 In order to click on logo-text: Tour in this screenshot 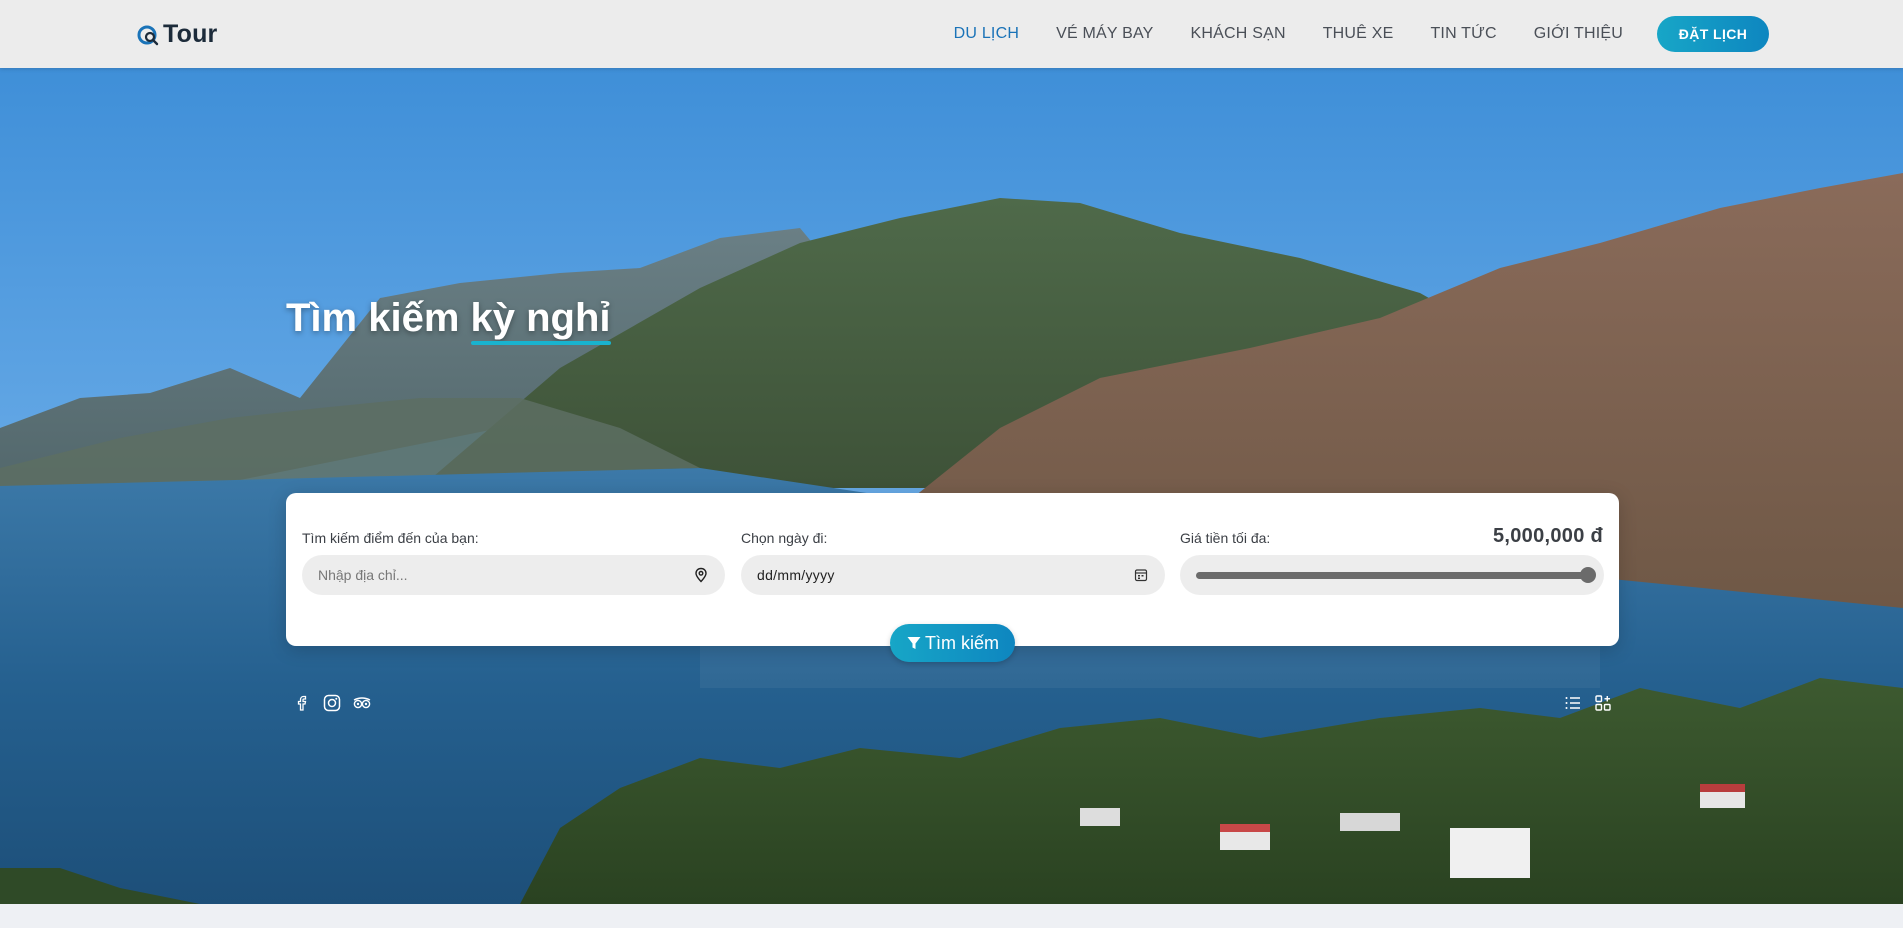, I will do `click(190, 34)`.